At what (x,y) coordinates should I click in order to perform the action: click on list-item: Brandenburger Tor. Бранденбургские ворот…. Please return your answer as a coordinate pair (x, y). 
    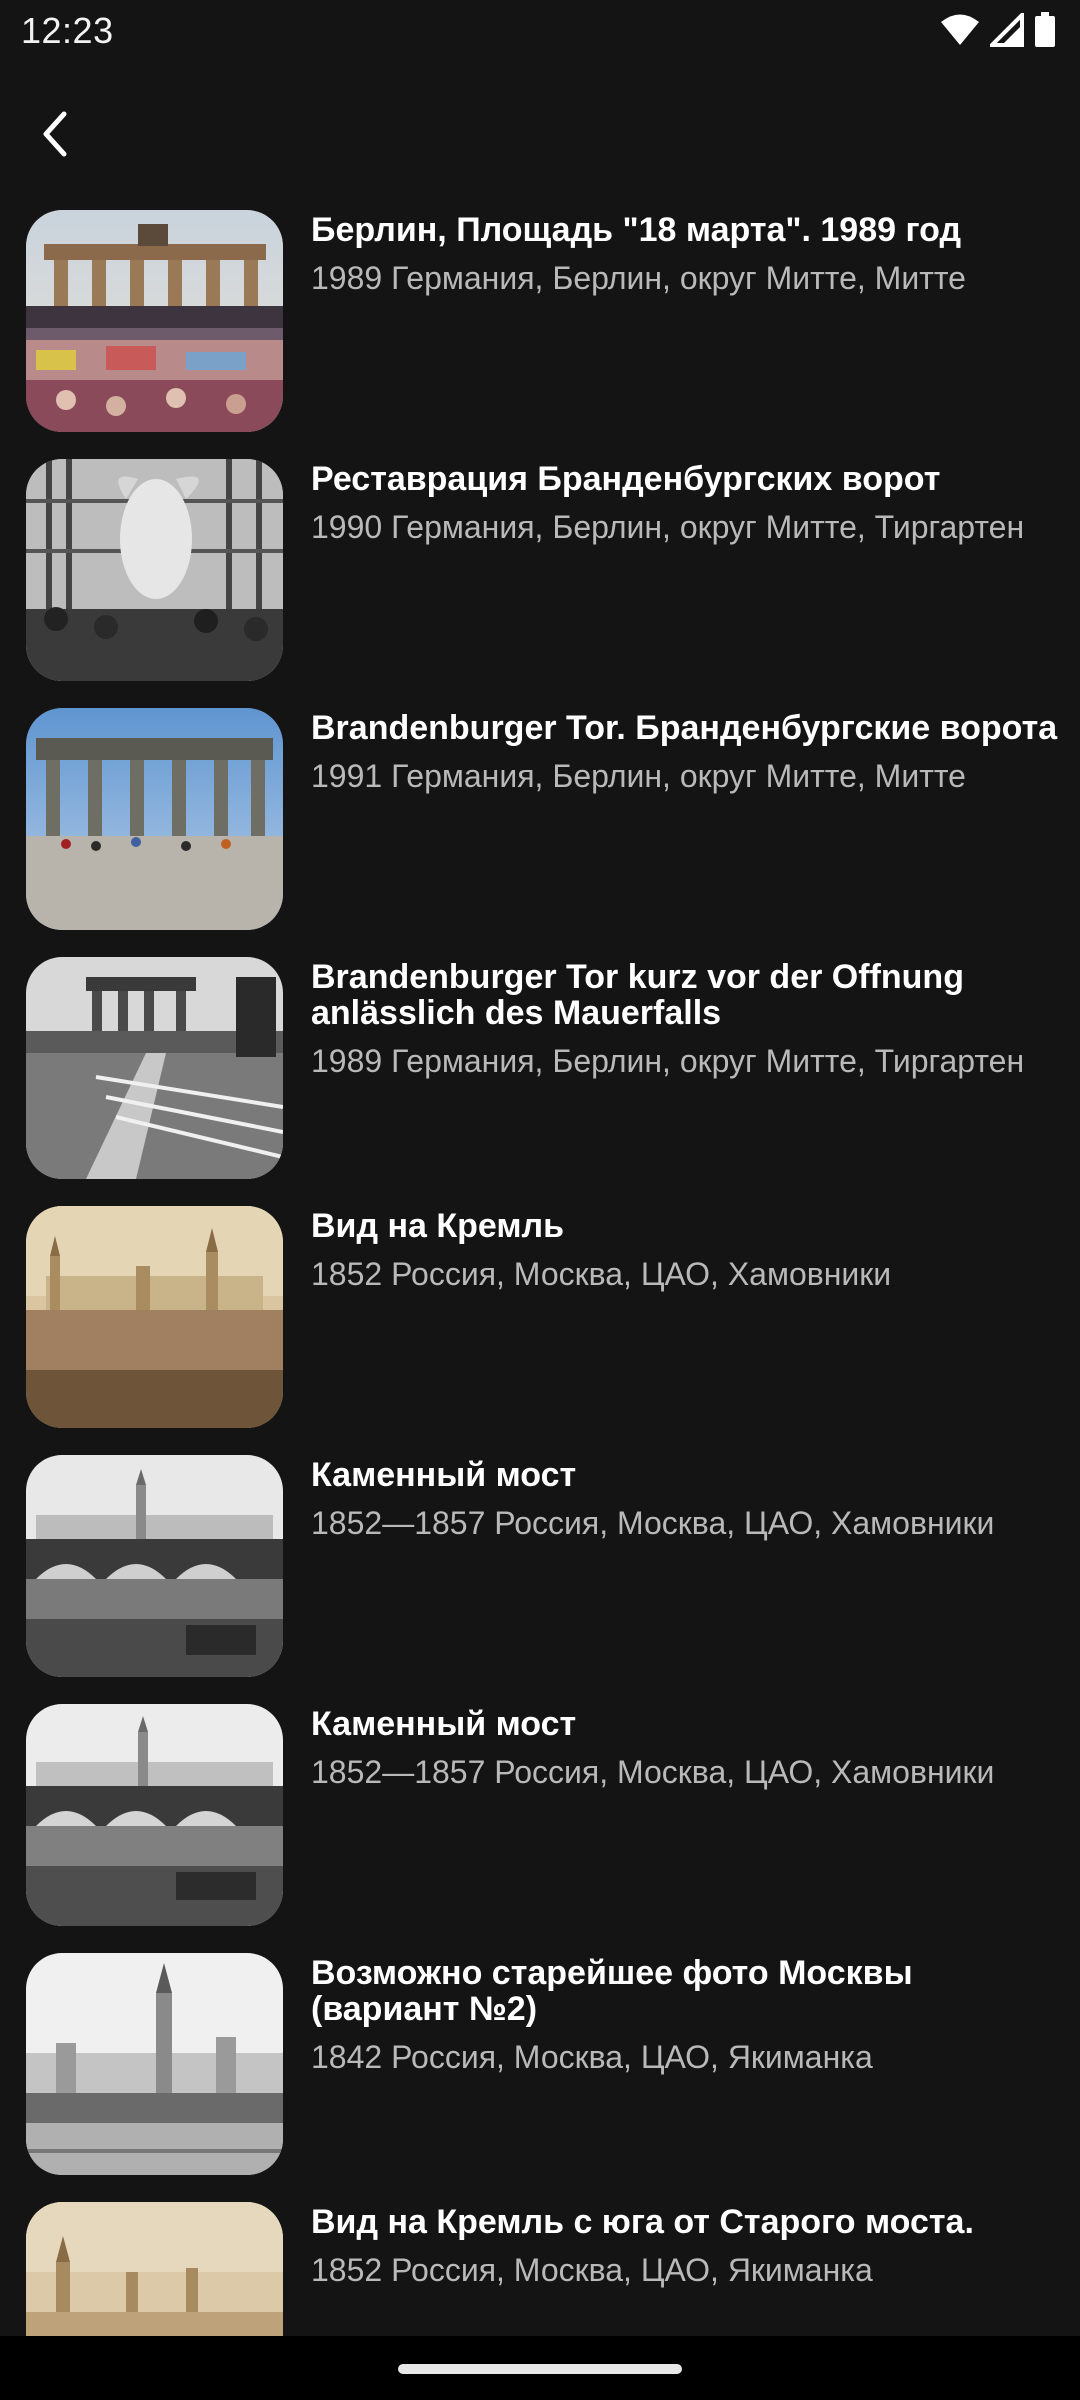
    Looking at the image, I should click on (540, 830).